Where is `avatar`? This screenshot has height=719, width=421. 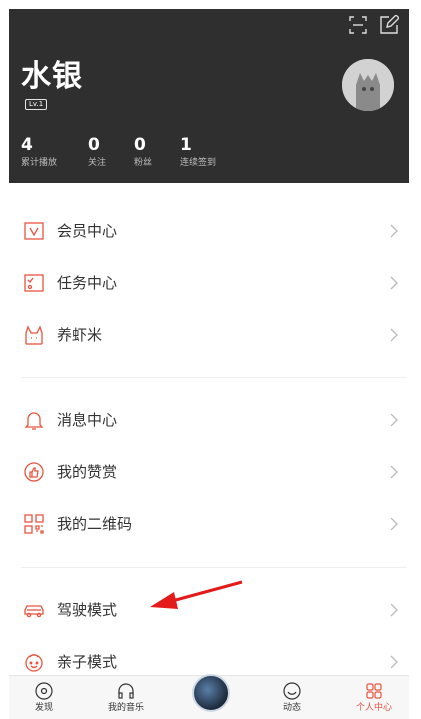
avatar is located at coordinates (368, 85).